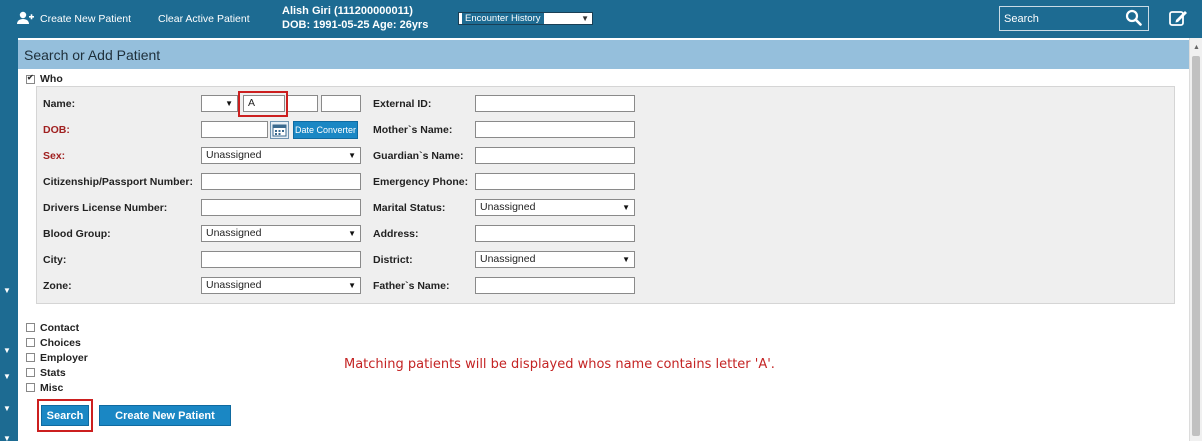  What do you see at coordinates (1133, 19) in the screenshot?
I see `search-icon` at bounding box center [1133, 19].